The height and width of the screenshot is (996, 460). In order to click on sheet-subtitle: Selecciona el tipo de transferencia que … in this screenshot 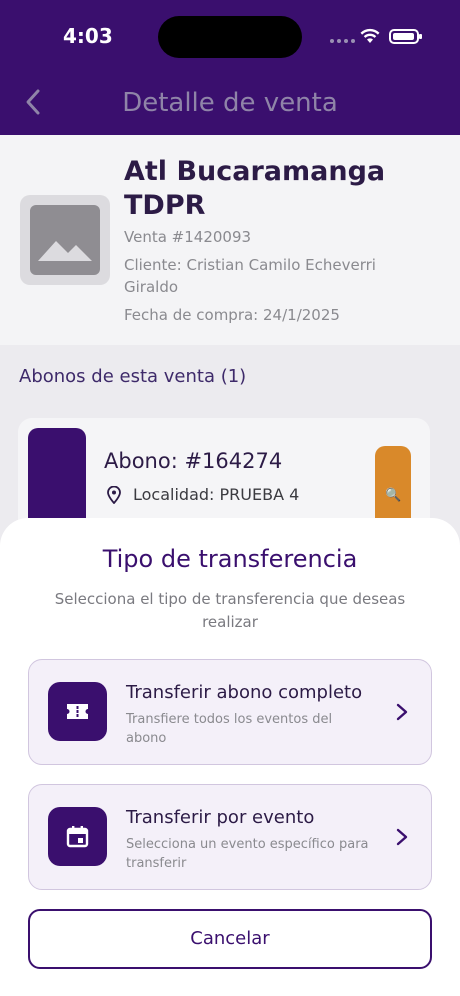, I will do `click(230, 610)`.